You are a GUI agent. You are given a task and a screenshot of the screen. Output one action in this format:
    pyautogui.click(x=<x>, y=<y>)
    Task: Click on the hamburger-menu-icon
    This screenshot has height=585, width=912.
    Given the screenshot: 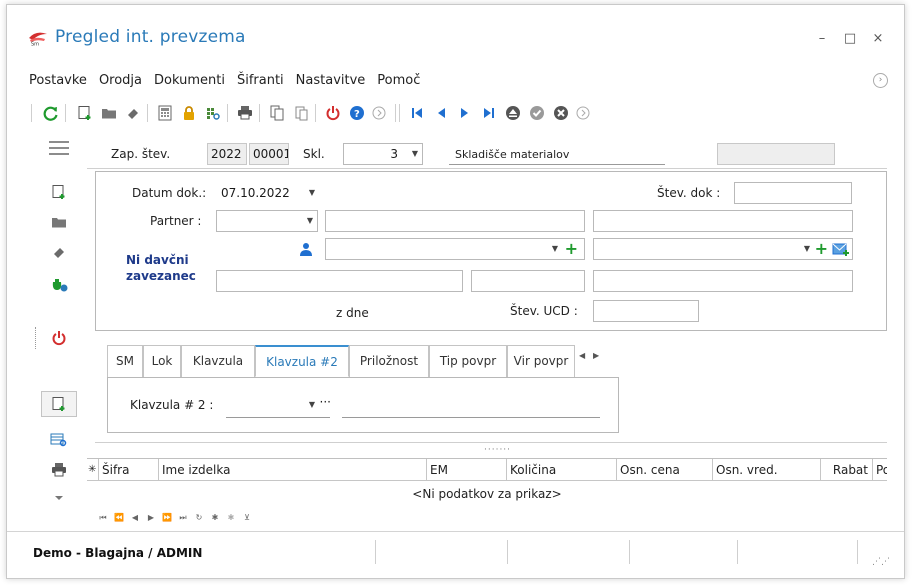 What is the action you would take?
    pyautogui.click(x=59, y=148)
    